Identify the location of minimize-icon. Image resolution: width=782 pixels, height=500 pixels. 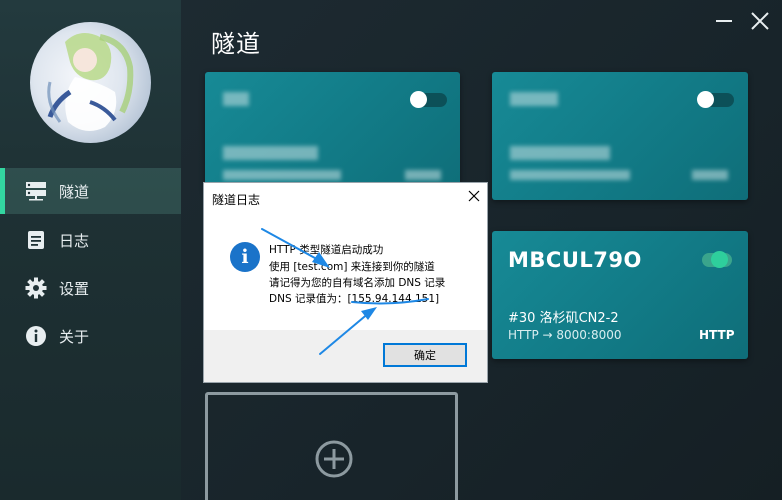
(724, 21).